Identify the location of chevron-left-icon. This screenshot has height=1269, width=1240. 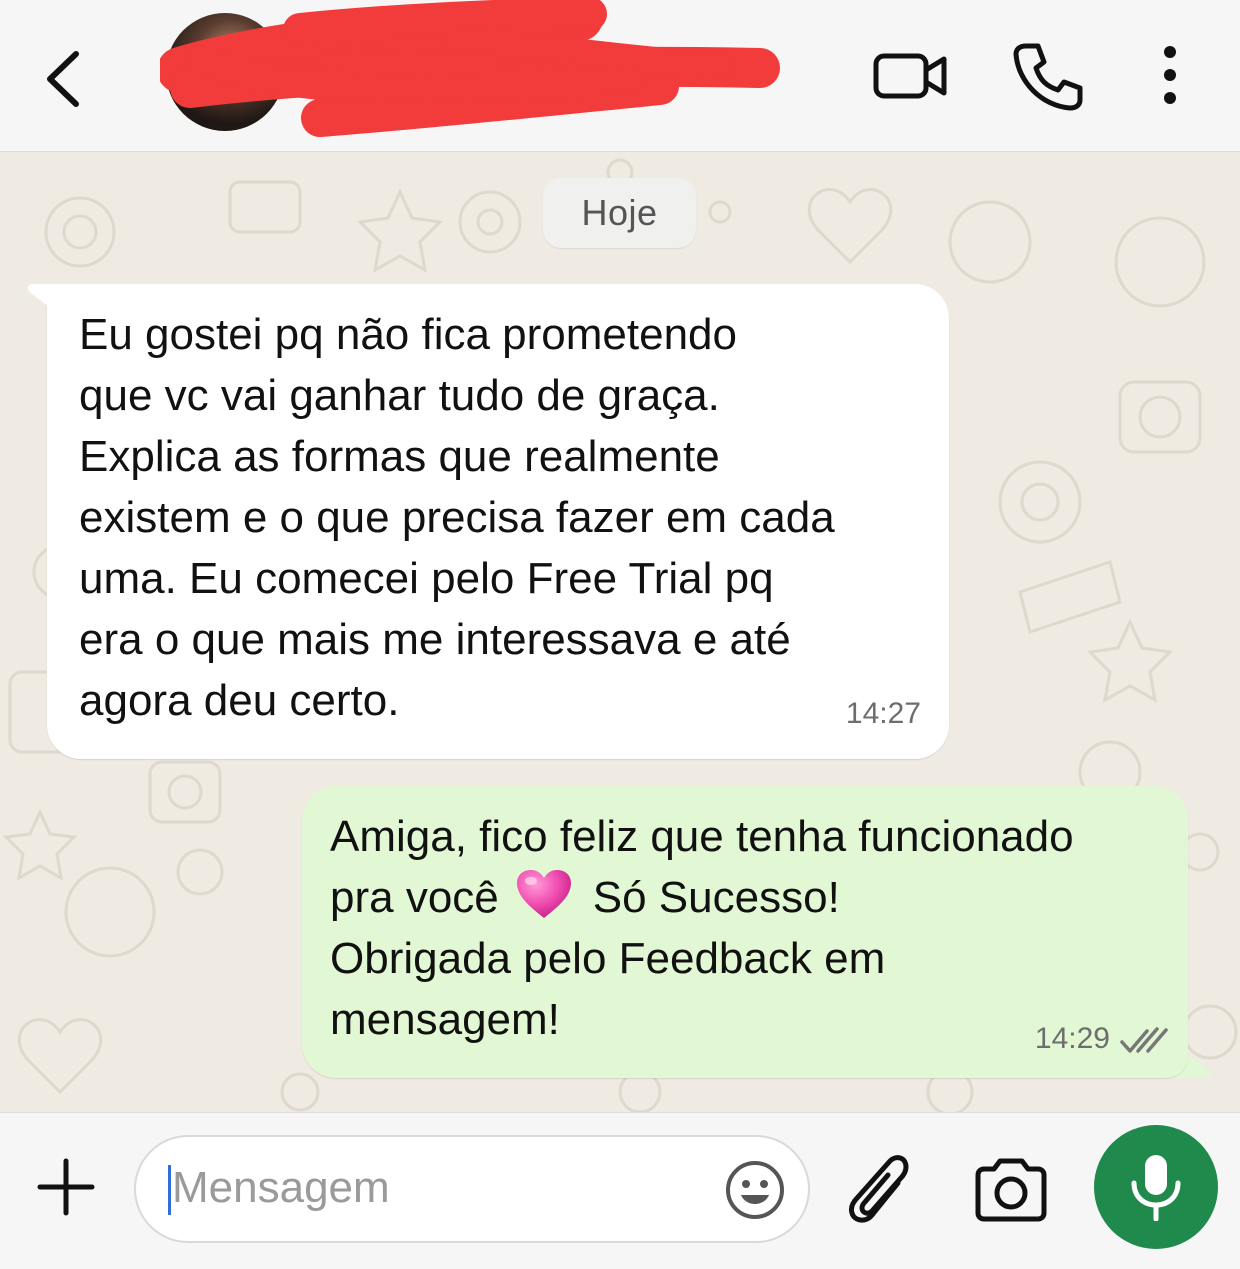
(63, 79).